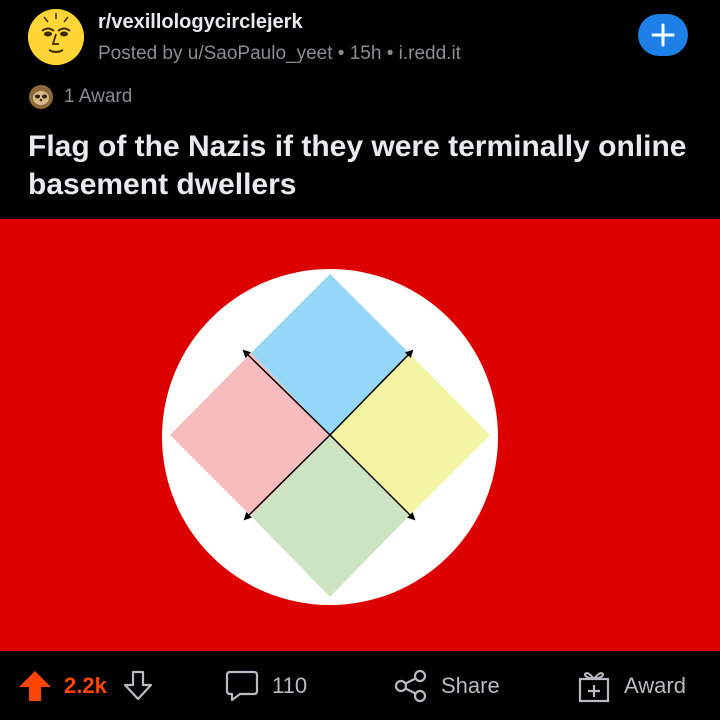  Describe the element at coordinates (138, 686) in the screenshot. I see `downvote-icon` at that location.